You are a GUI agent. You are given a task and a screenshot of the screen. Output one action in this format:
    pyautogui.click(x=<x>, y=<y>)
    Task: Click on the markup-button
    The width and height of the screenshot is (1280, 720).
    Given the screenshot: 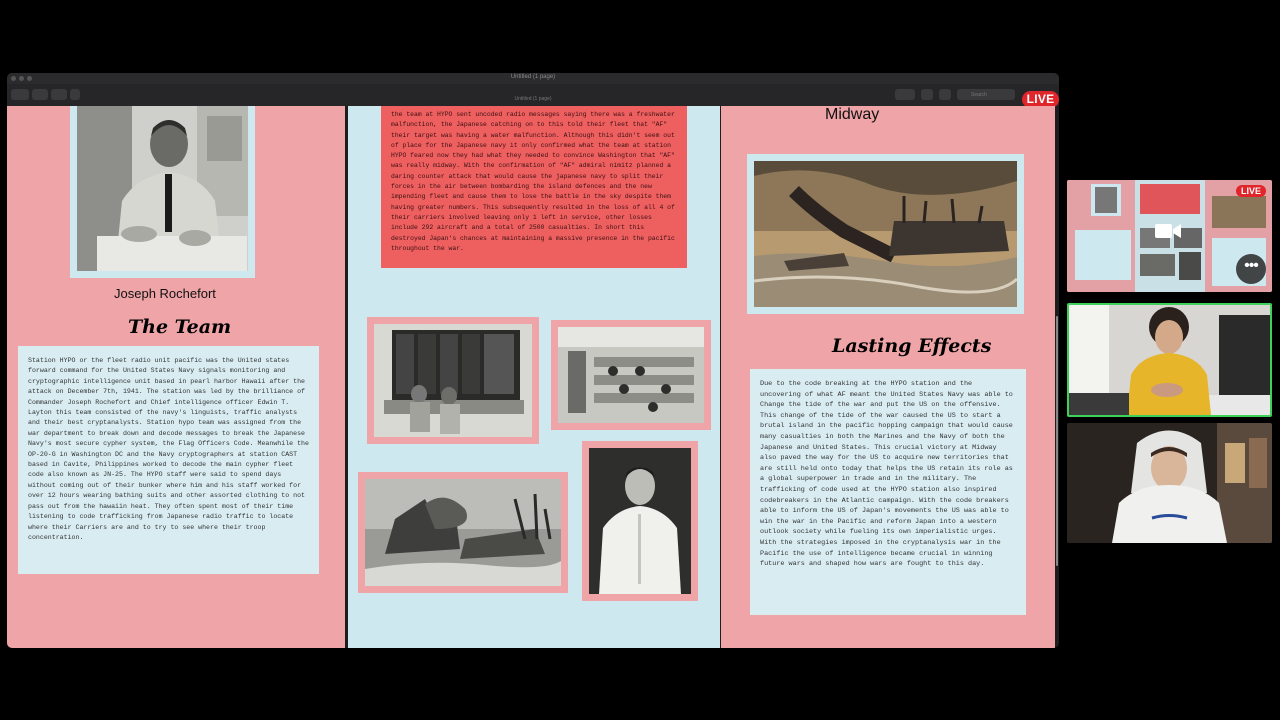 What is the action you would take?
    pyautogui.click(x=905, y=94)
    